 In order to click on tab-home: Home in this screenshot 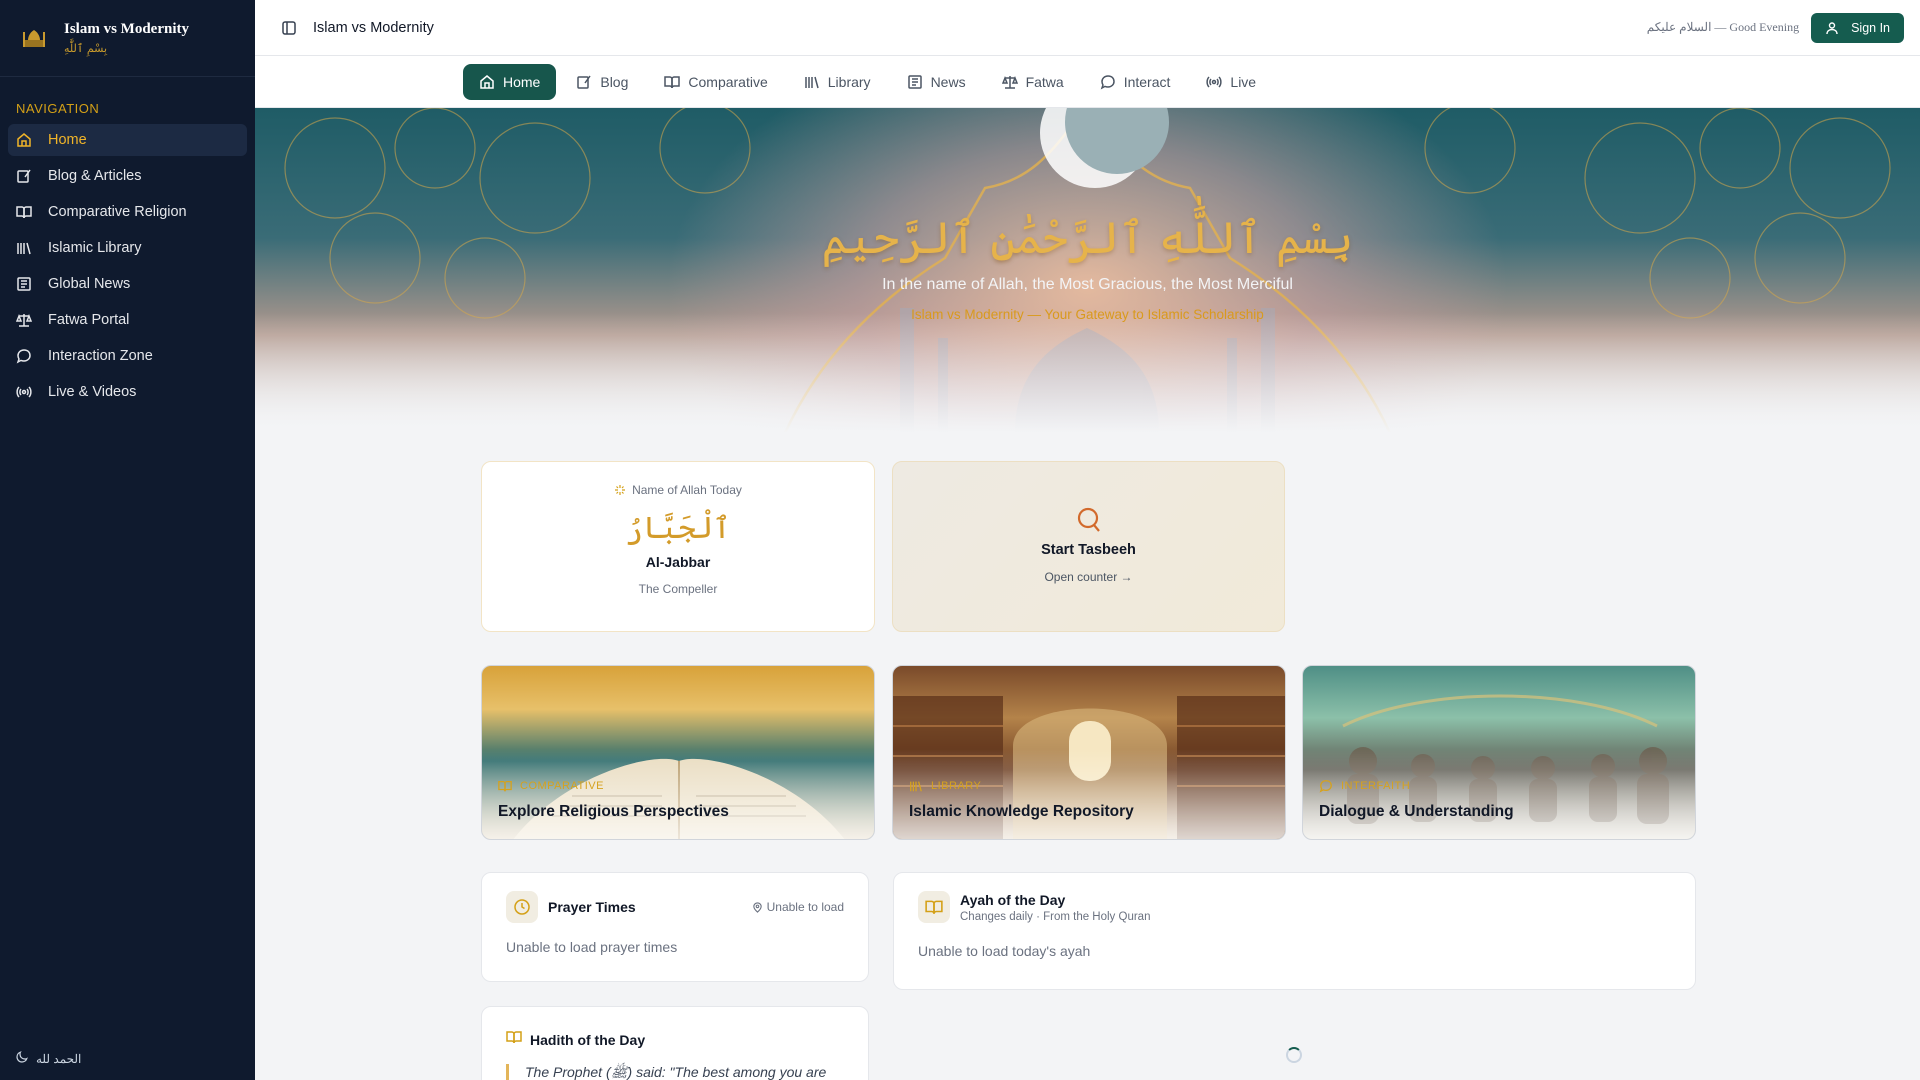, I will do `click(510, 82)`.